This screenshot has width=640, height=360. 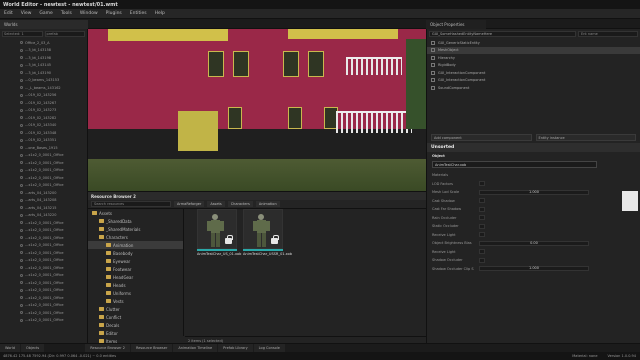 What do you see at coordinates (189, 204) in the screenshot?
I see `breadcrumb-item: ArmaReforger` at bounding box center [189, 204].